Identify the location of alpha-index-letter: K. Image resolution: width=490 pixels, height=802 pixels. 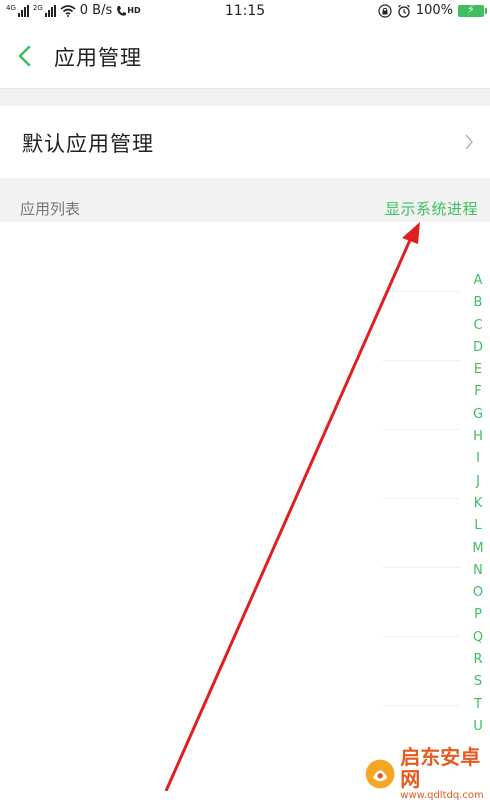
(478, 504).